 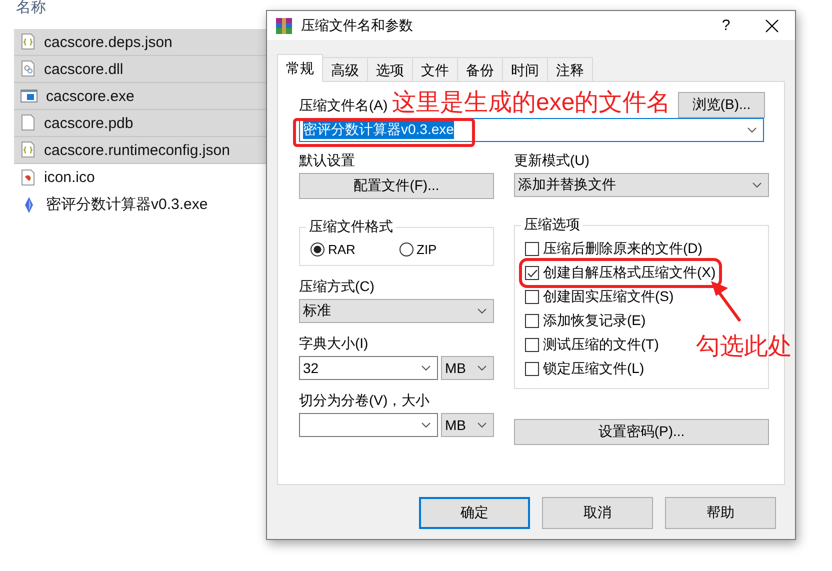 What do you see at coordinates (744, 347) in the screenshot?
I see `annotation-text: 勾选此处` at bounding box center [744, 347].